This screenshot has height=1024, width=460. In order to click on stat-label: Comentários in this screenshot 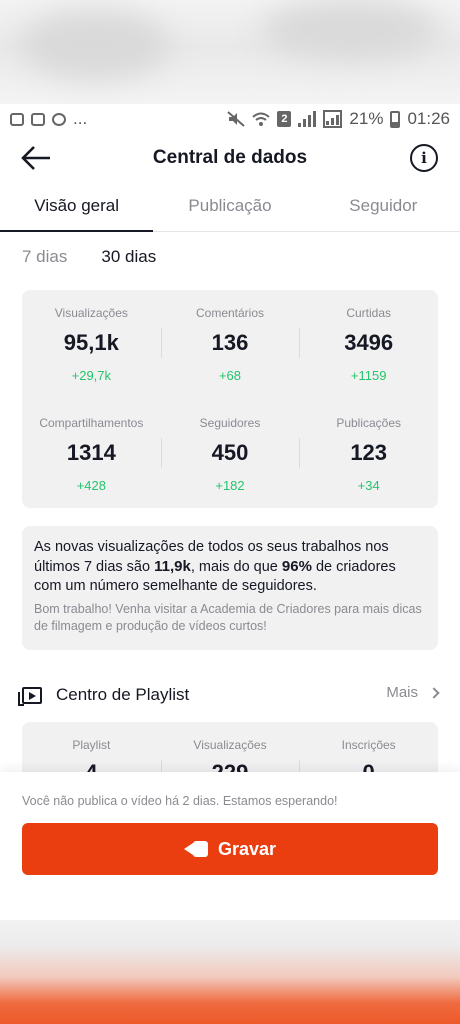, I will do `click(230, 313)`.